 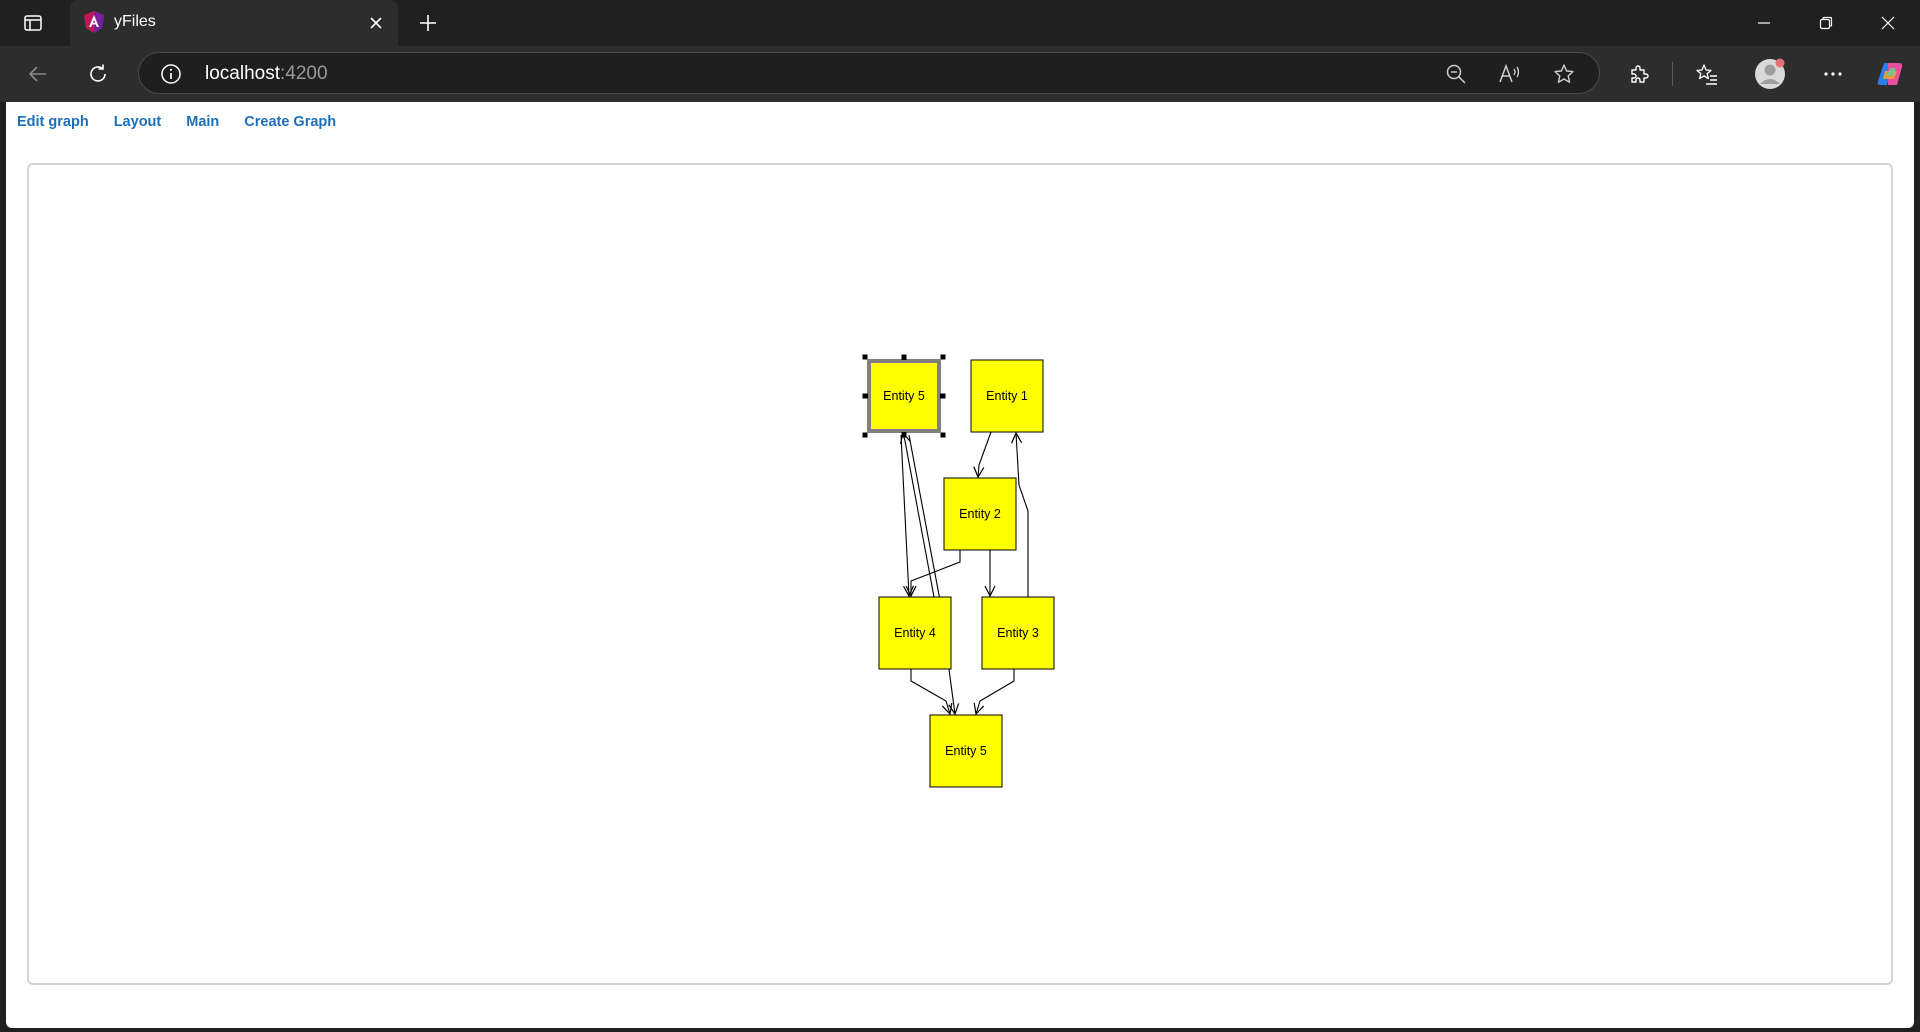 I want to click on toolbar-divider, so click(x=1672, y=74).